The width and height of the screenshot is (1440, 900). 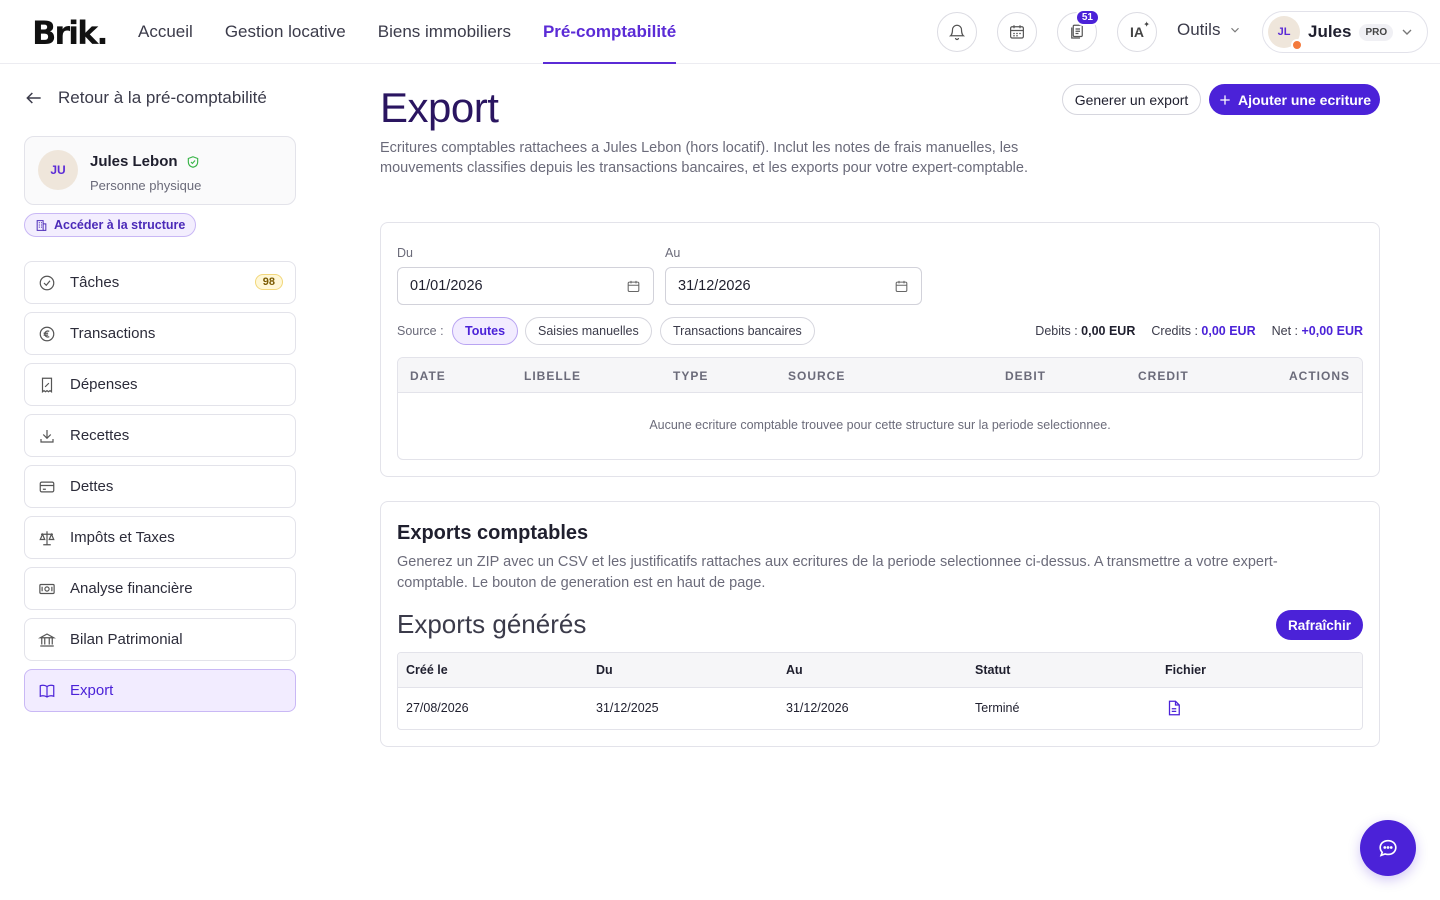 What do you see at coordinates (162, 97) in the screenshot?
I see `back-link-label: Retour à la pré-comptabilité` at bounding box center [162, 97].